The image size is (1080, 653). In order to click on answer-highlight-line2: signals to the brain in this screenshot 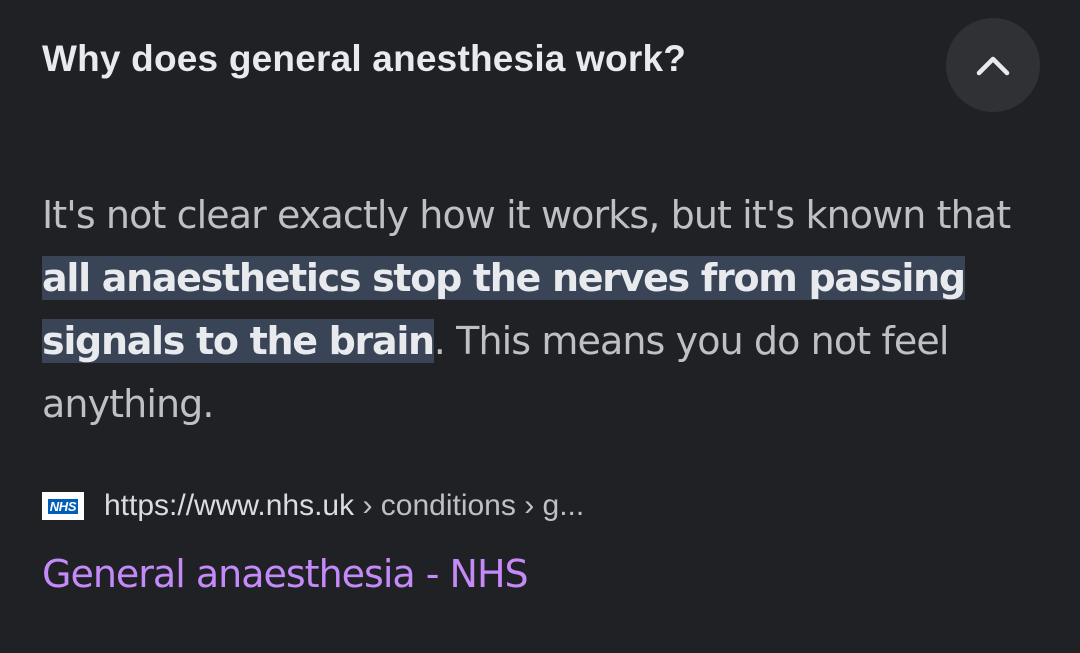, I will do `click(238, 341)`.